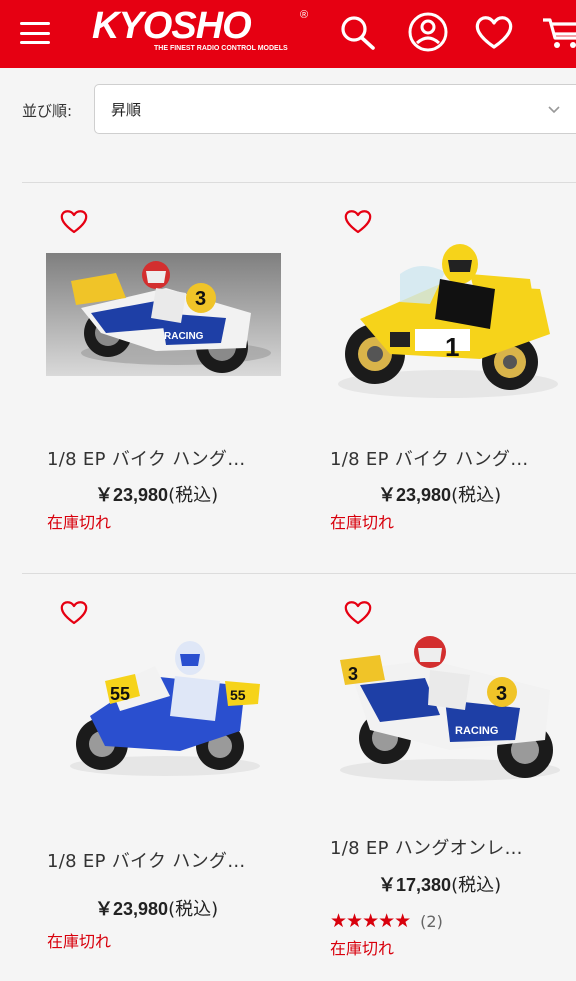 This screenshot has height=981, width=576. I want to click on sort-select: 昇順, so click(335, 109).